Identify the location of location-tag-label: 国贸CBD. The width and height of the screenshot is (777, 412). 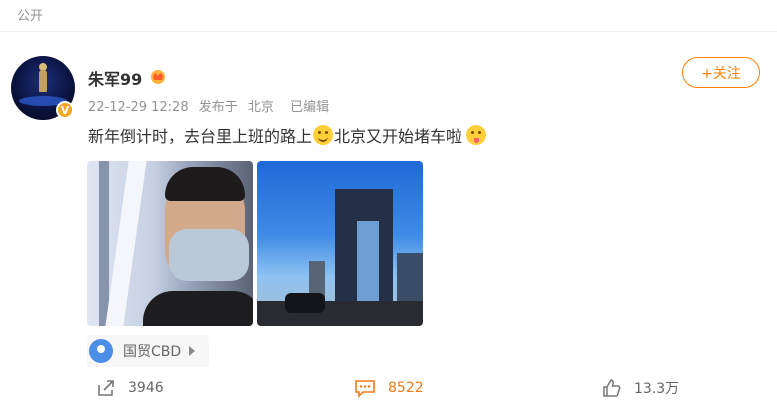
(152, 352).